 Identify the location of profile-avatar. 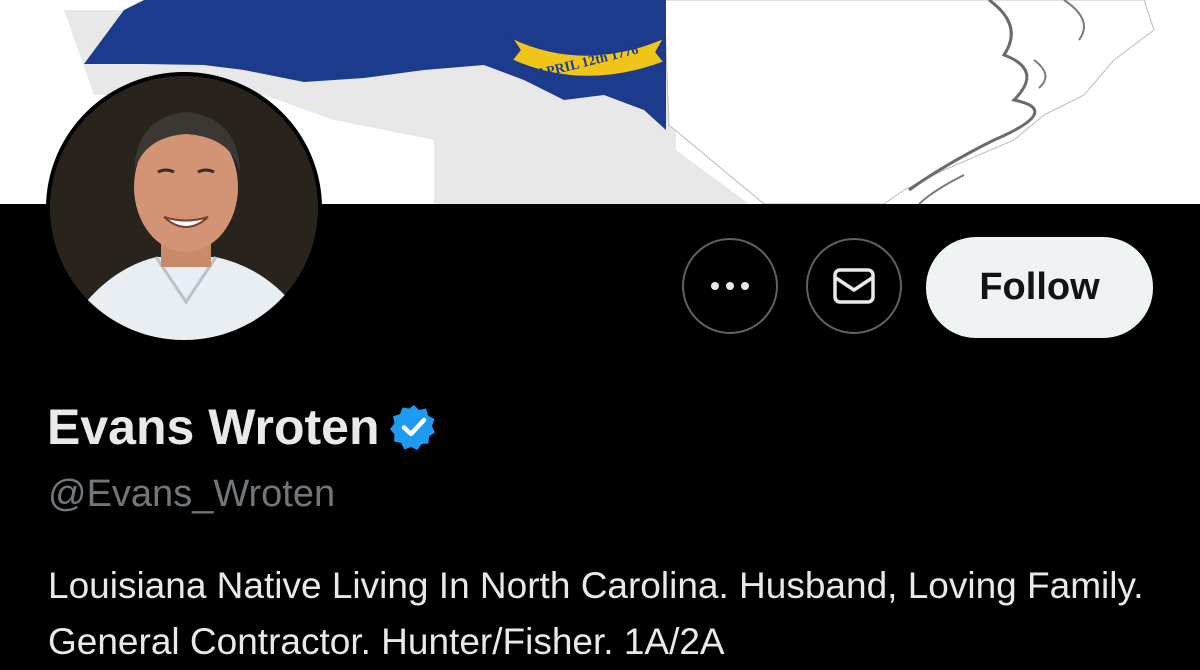
(184, 208).